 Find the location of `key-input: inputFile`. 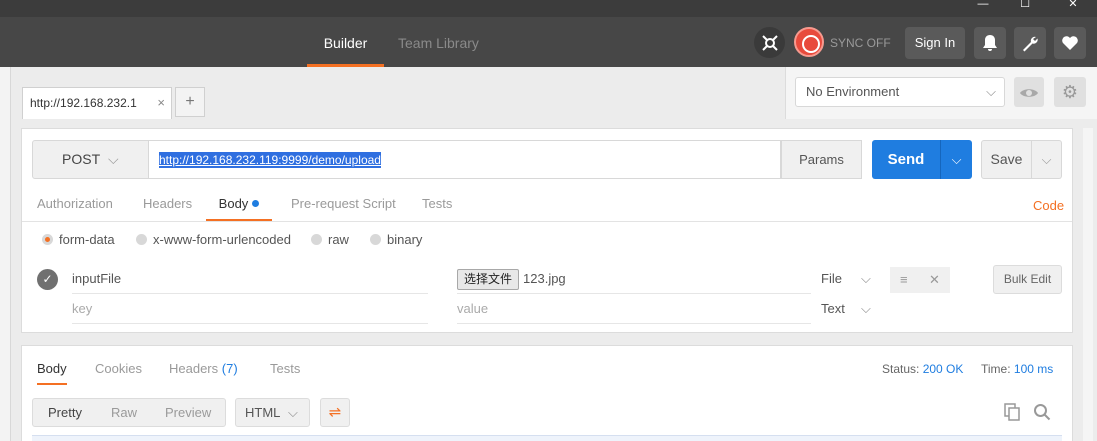

key-input: inputFile is located at coordinates (250, 279).